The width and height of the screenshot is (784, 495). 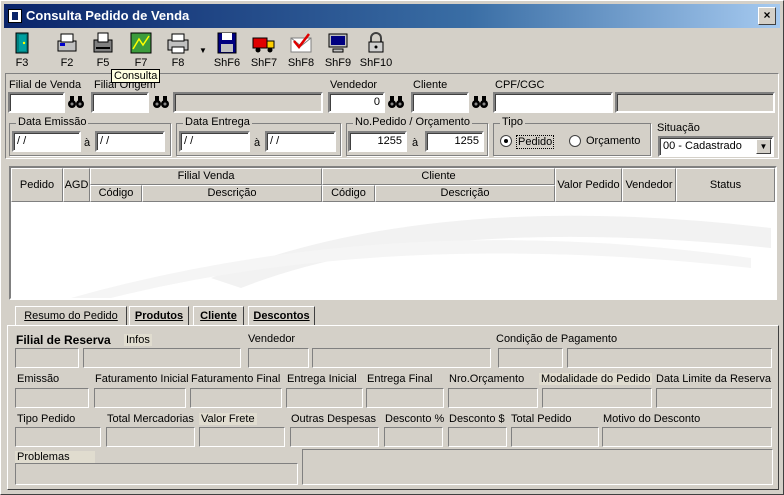 What do you see at coordinates (63, 340) in the screenshot?
I see `filial-reserva-label: Filial de Reserva` at bounding box center [63, 340].